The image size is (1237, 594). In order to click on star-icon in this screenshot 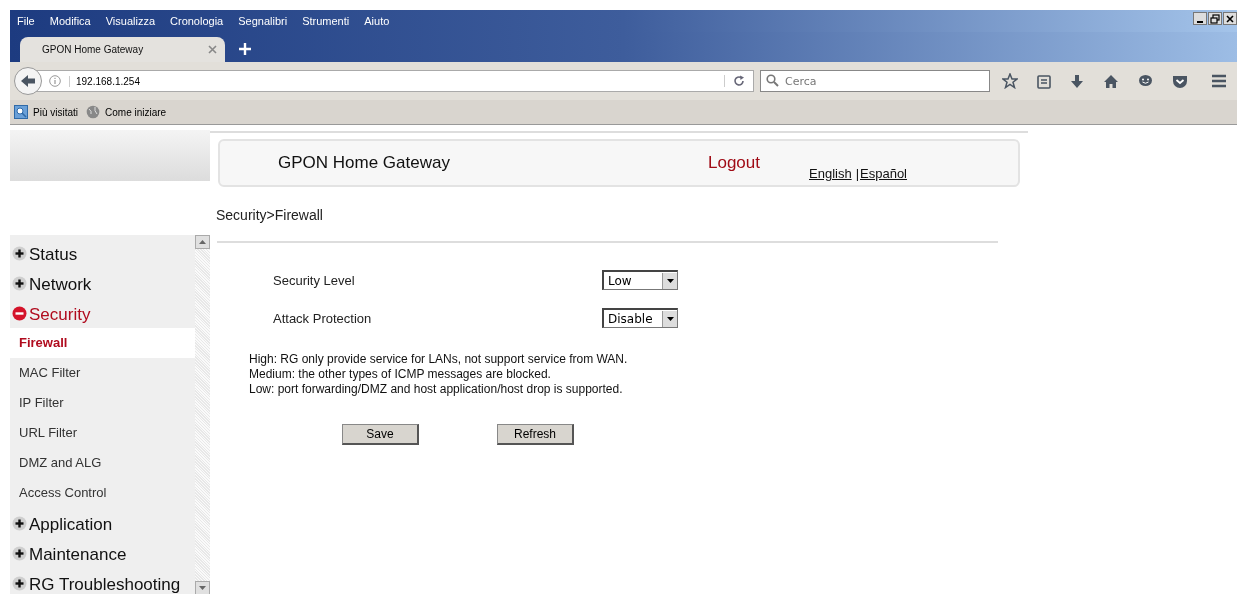, I will do `click(1010, 81)`.